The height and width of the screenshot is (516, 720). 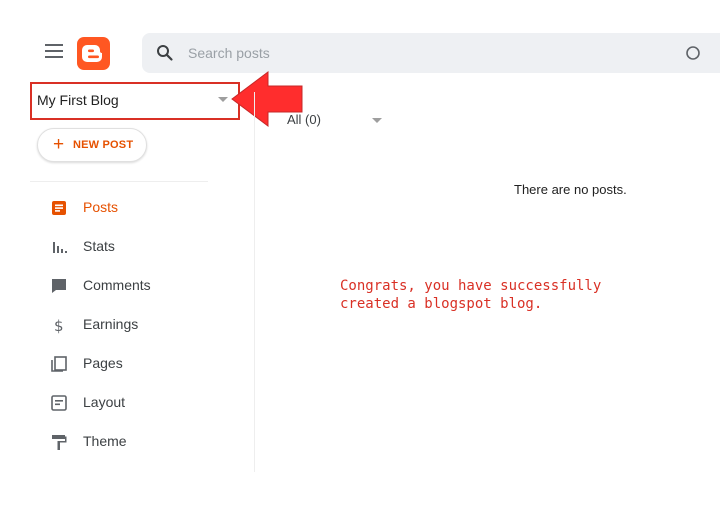 I want to click on sidebar-item-label: Pages, so click(x=103, y=363).